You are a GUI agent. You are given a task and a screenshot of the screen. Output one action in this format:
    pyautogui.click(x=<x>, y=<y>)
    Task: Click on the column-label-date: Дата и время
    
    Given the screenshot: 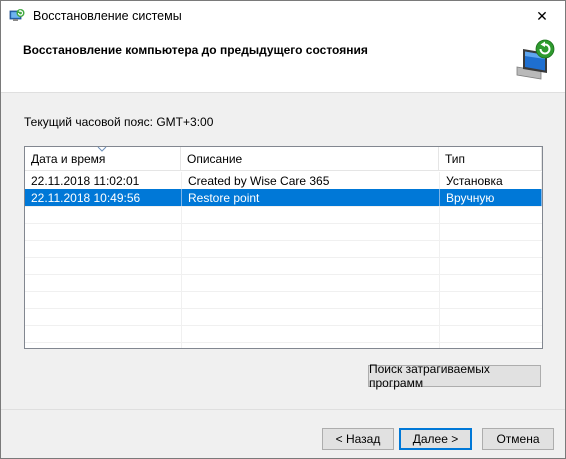 What is the action you would take?
    pyautogui.click(x=68, y=158)
    